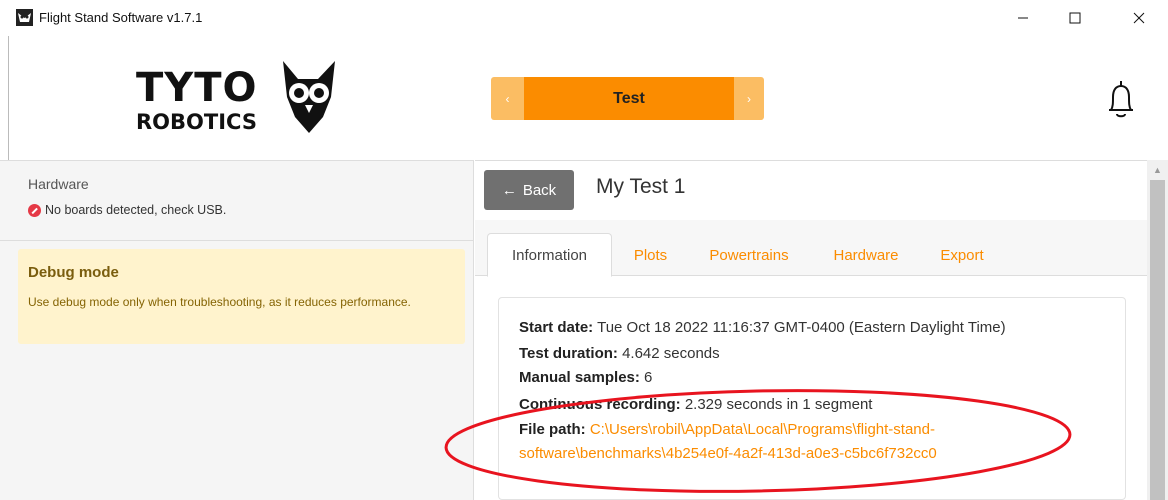 This screenshot has height=500, width=1168. I want to click on close-button, so click(1139, 18).